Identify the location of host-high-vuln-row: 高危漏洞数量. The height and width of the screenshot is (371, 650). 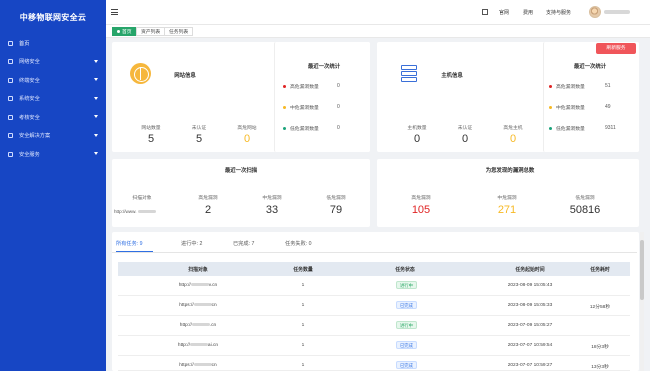
(567, 86).